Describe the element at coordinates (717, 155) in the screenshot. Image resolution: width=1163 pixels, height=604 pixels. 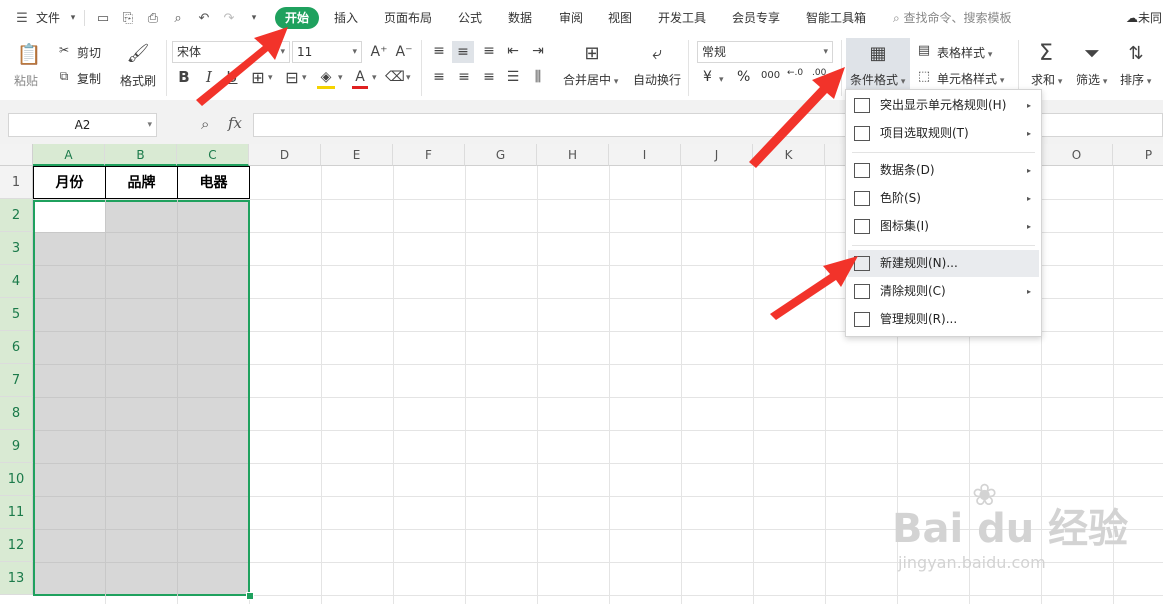
I see `column-header-J: J` at that location.